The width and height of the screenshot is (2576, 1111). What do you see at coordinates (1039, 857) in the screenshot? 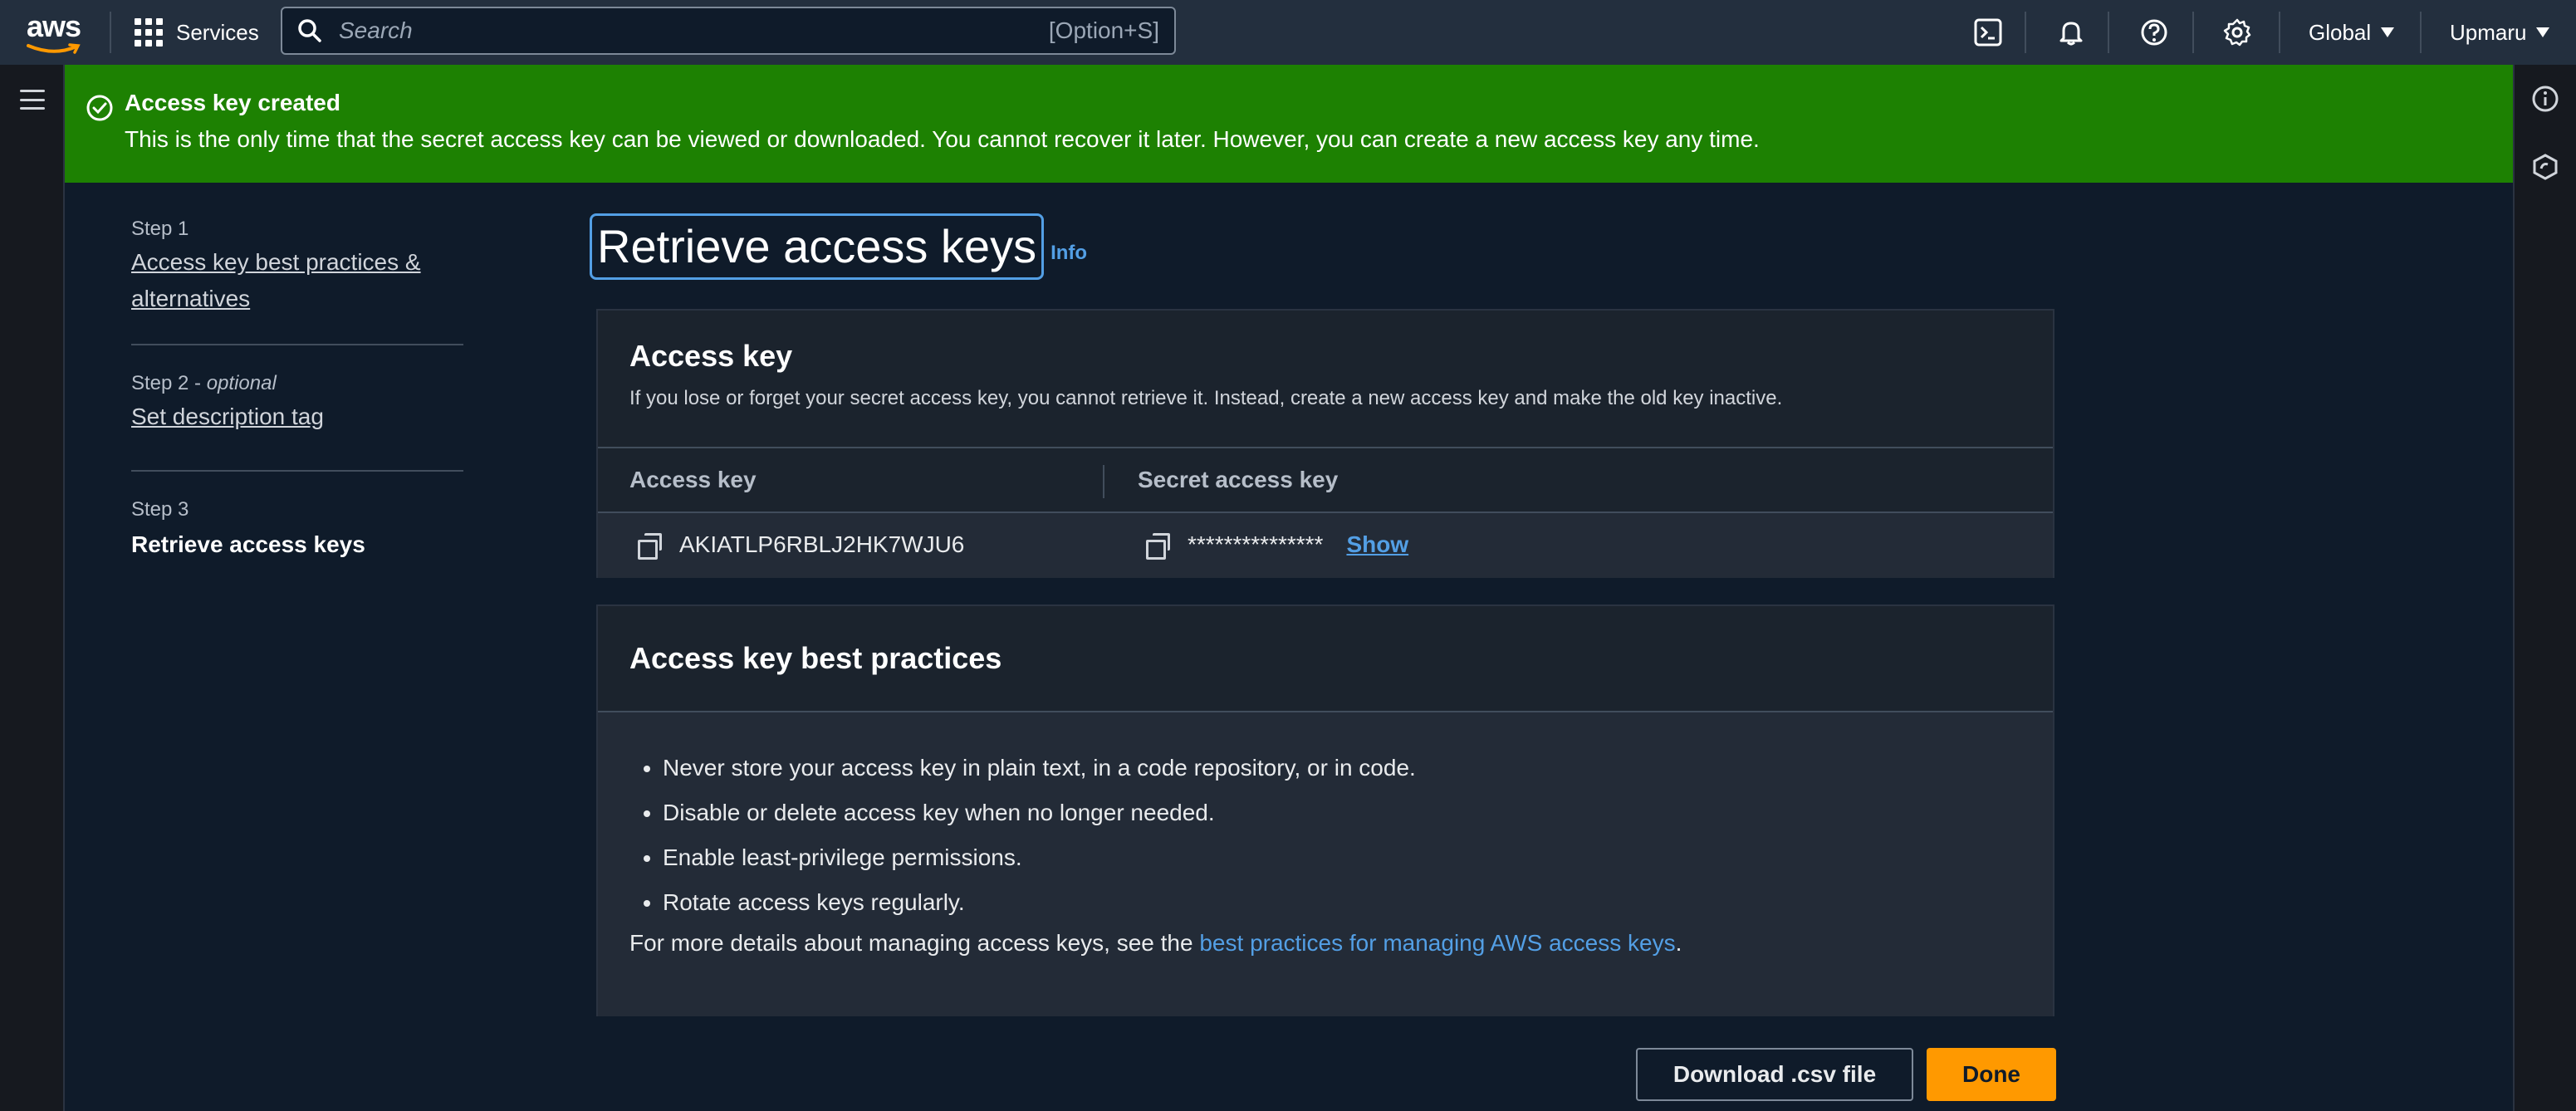
I see `list-item: Enable least-privilege permissions.` at bounding box center [1039, 857].